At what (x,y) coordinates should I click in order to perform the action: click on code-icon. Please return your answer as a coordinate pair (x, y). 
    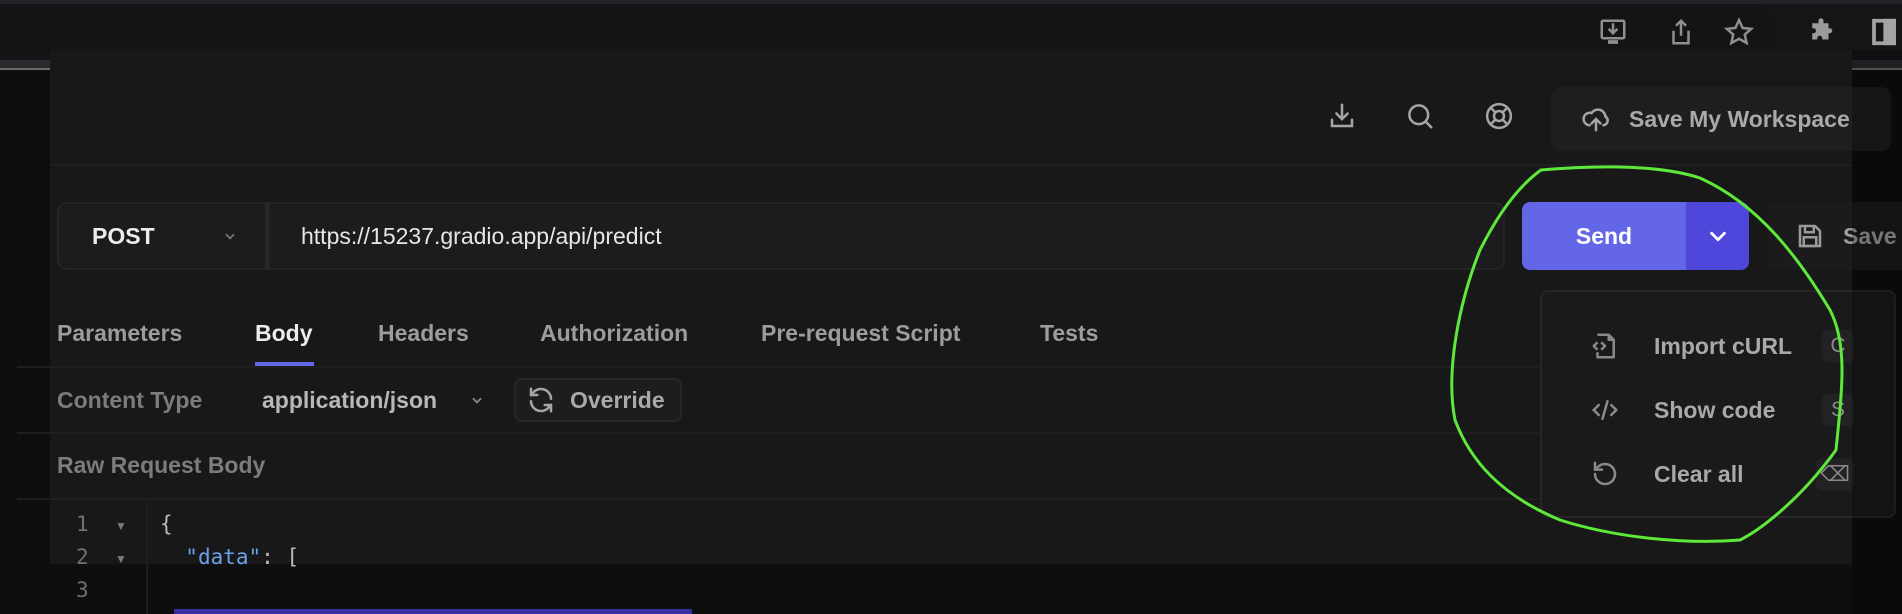
    Looking at the image, I should click on (1605, 410).